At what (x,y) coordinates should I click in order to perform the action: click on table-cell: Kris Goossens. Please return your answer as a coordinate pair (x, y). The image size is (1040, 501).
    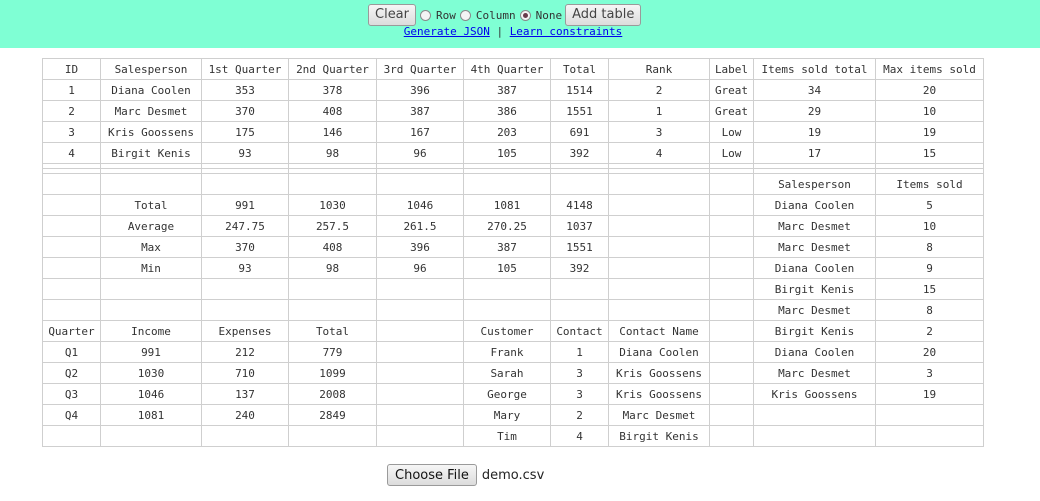
    Looking at the image, I should click on (151, 132).